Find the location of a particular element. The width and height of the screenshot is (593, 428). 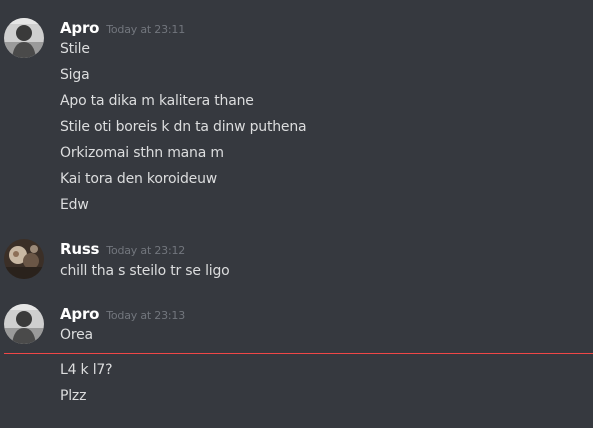

new-messages-divider is located at coordinates (298, 353).